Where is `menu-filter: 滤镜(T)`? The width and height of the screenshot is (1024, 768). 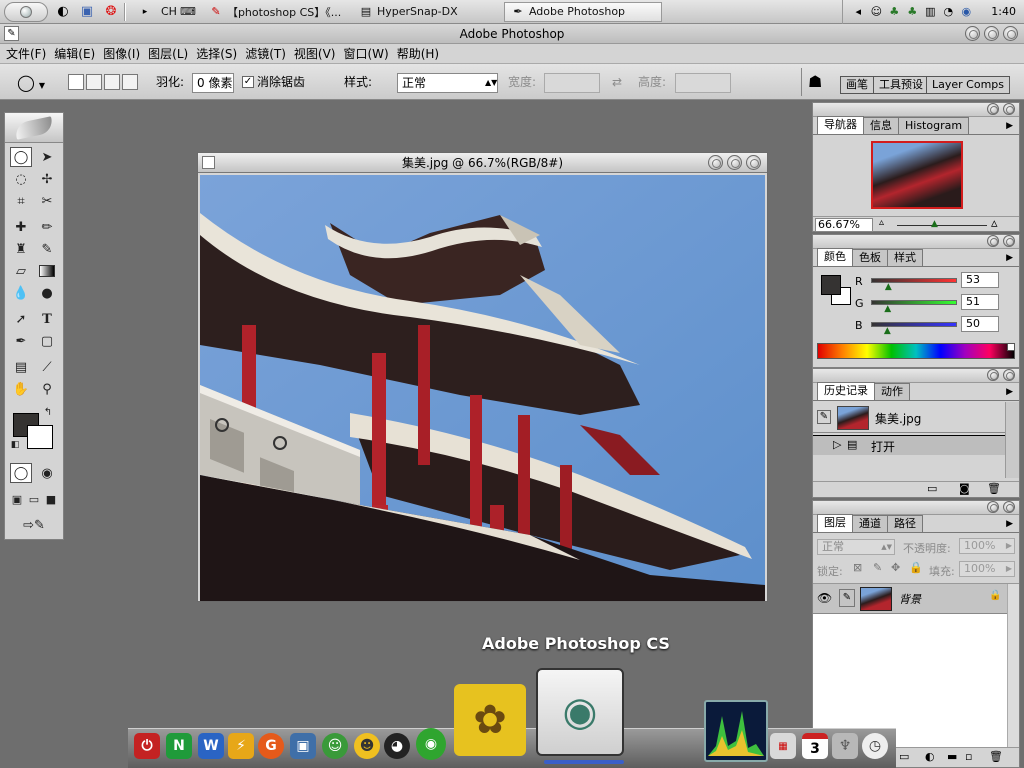
menu-filter: 滤镜(T) is located at coordinates (265, 54).